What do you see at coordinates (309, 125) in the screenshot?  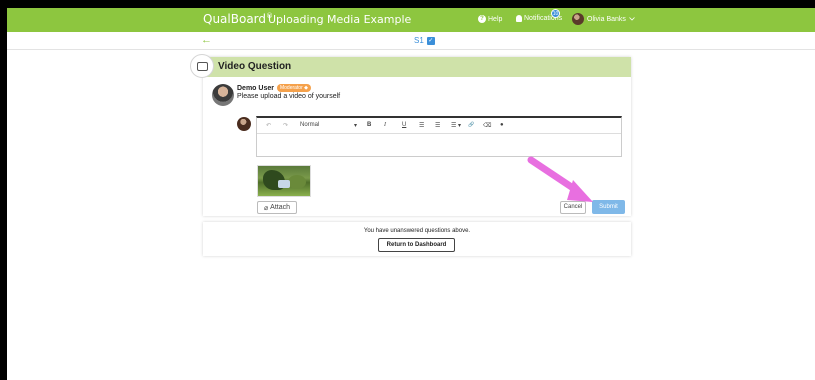 I see `text-style-dropdown: Normal` at bounding box center [309, 125].